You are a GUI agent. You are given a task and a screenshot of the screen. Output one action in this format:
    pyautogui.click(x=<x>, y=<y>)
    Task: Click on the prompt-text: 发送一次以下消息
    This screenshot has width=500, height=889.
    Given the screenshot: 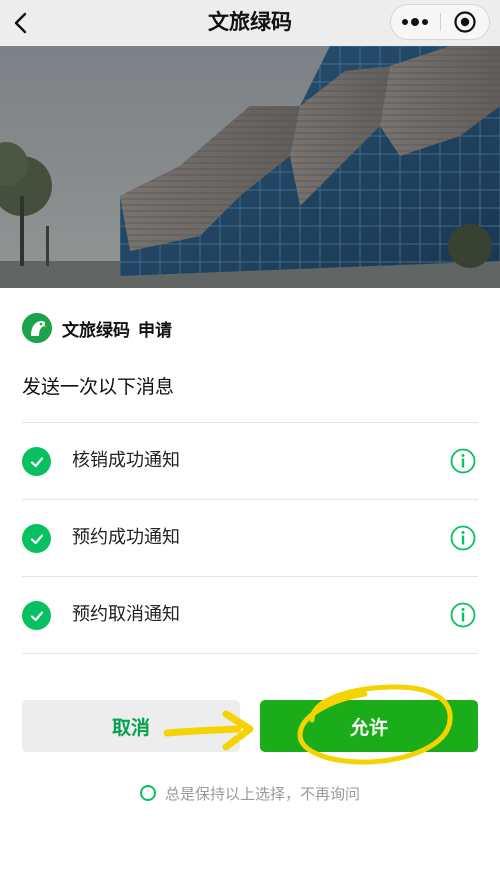 What is the action you would take?
    pyautogui.click(x=98, y=387)
    